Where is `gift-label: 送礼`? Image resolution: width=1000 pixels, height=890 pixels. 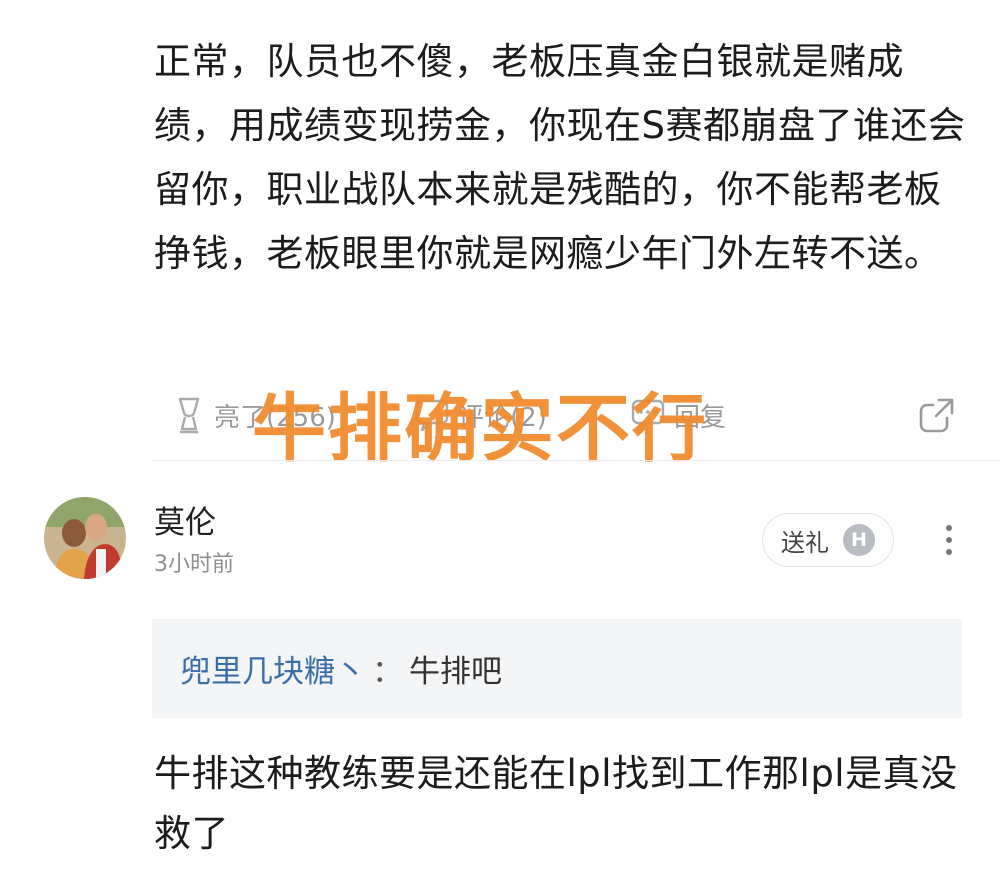
gift-label: 送礼 is located at coordinates (805, 542).